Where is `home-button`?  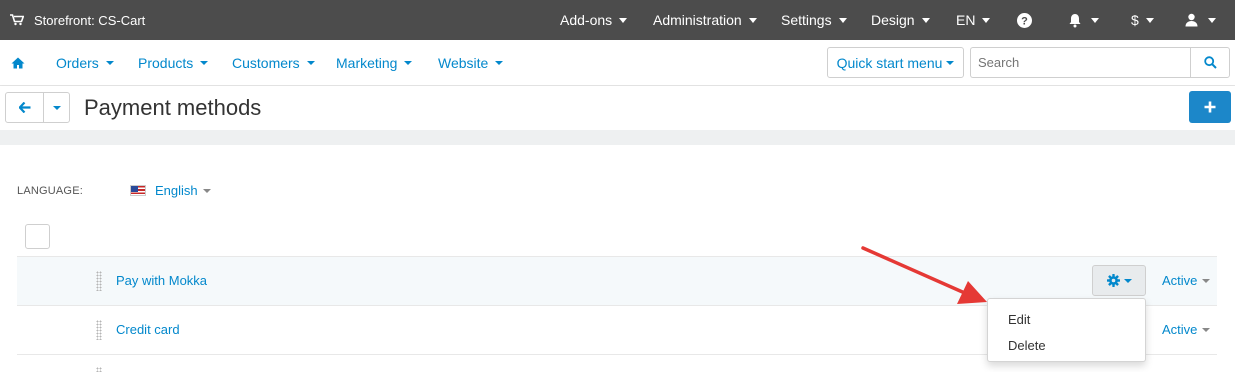
home-button is located at coordinates (18, 63).